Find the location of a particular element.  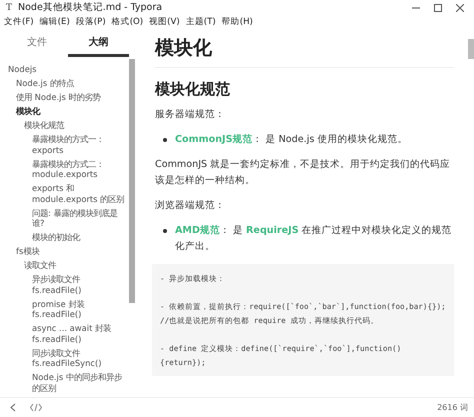

list-item: AMD规范： 是 RequireJS 在推广过程中对模块化定义的规范化产出。 is located at coordinates (314, 239).